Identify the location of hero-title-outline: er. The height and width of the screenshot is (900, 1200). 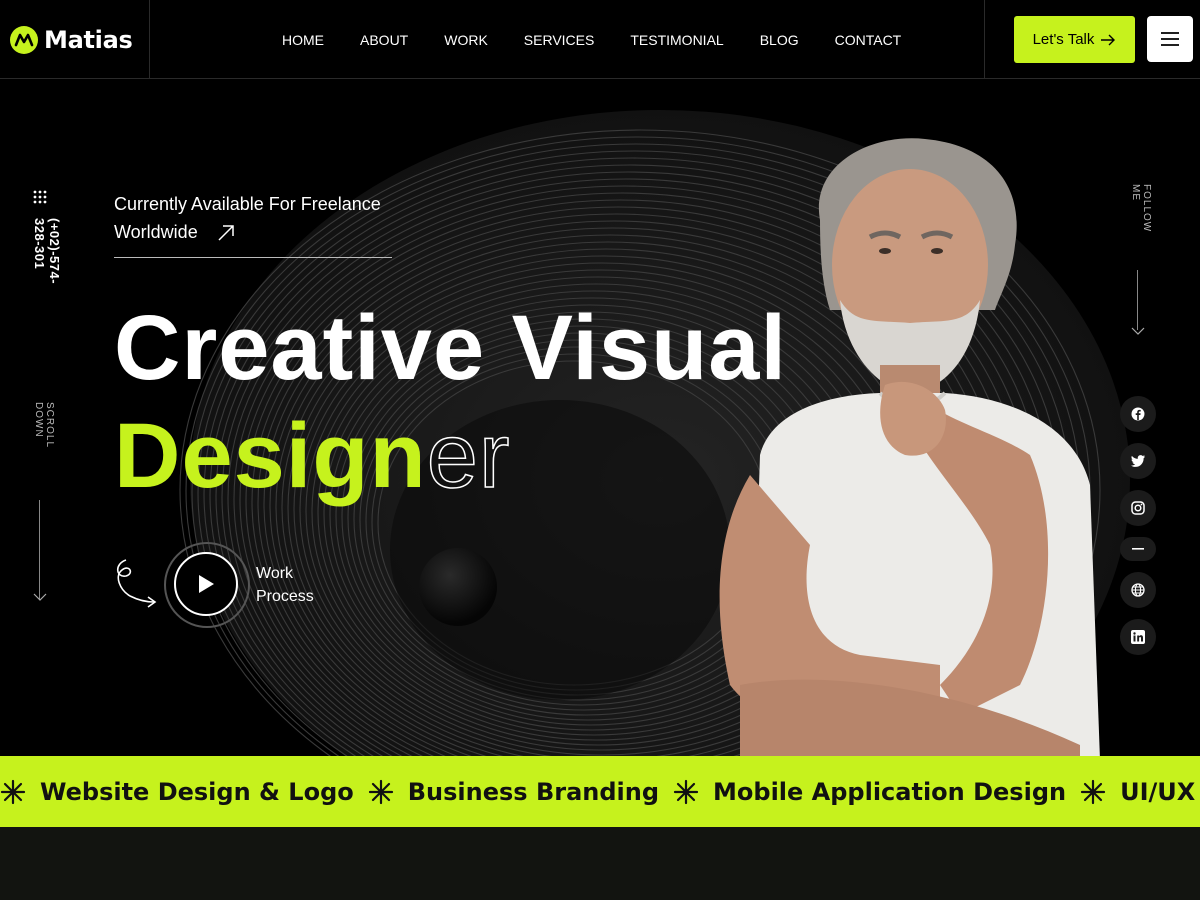
(468, 456).